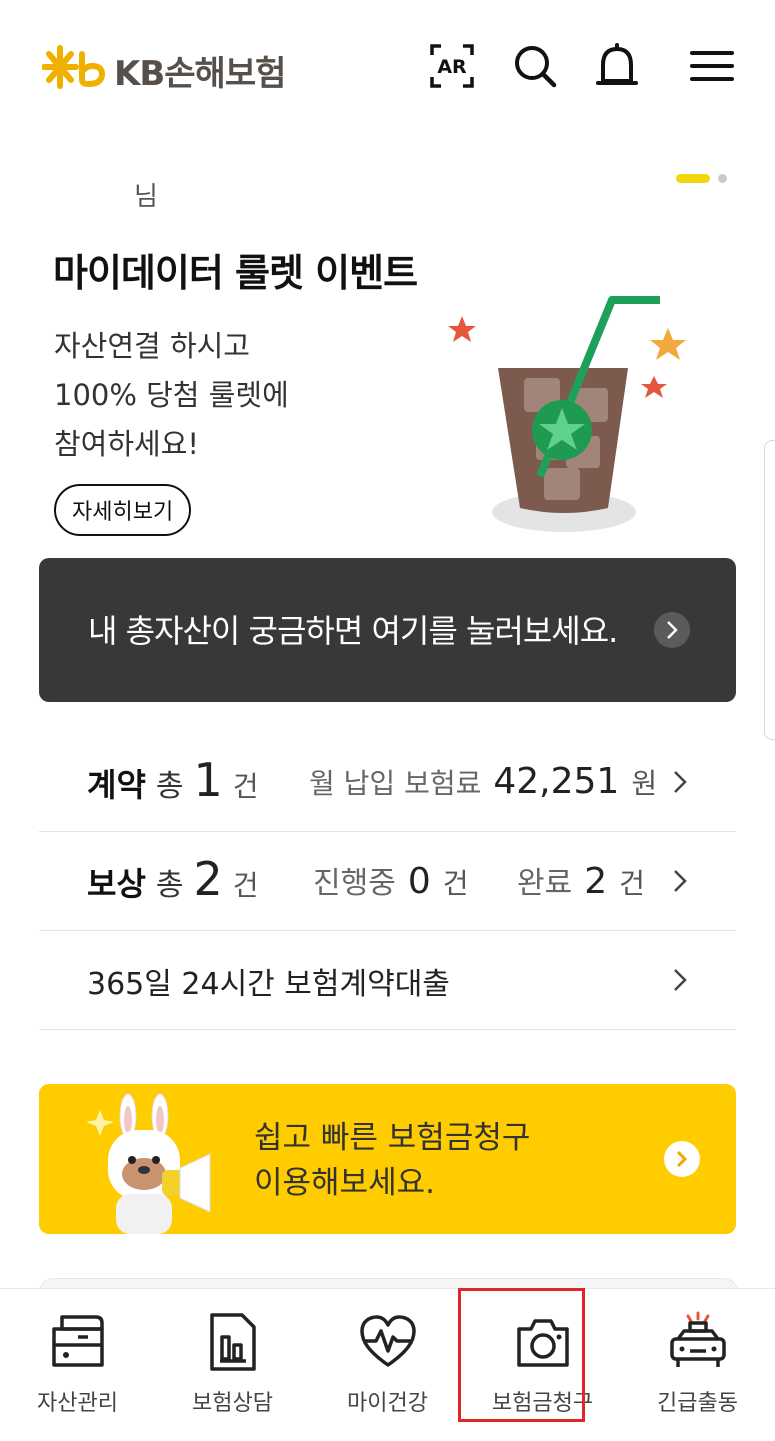 This screenshot has width=775, height=1441. I want to click on nav-label: 자산관리, so click(77, 1403).